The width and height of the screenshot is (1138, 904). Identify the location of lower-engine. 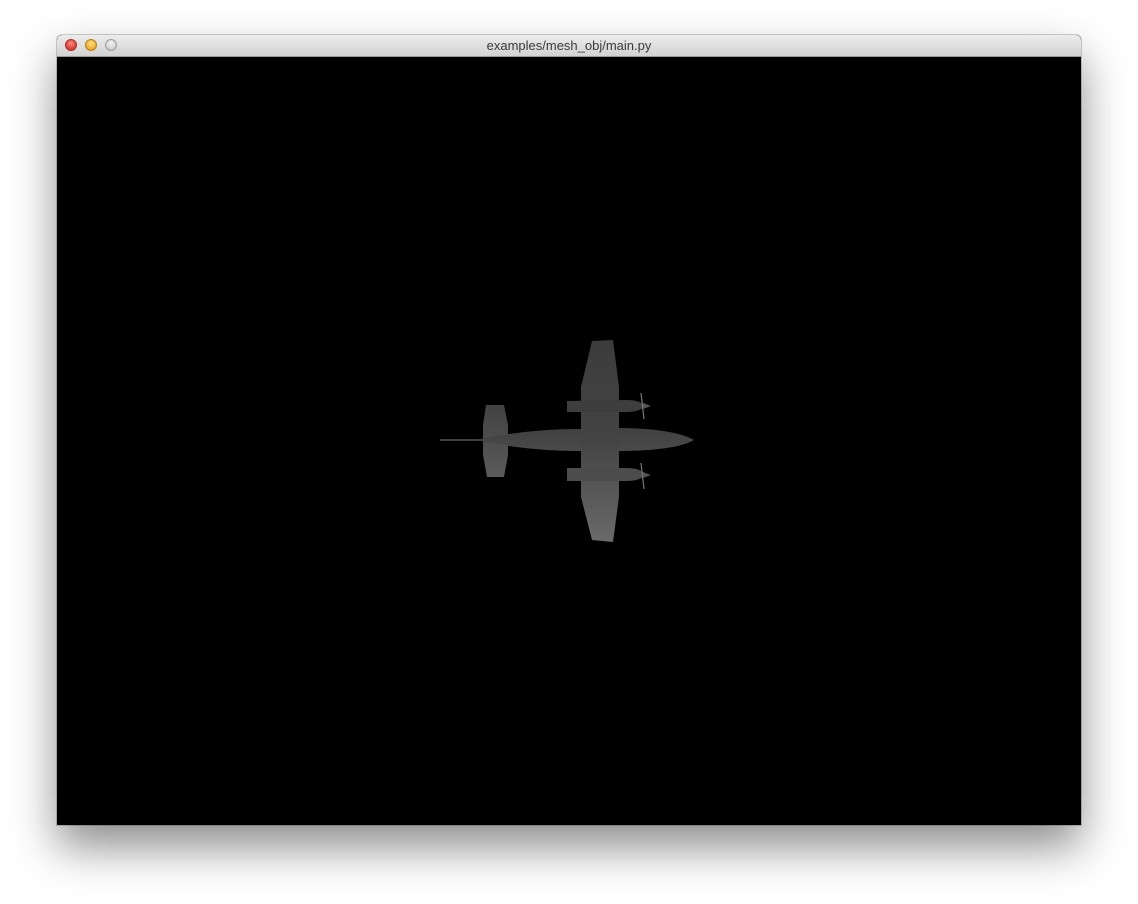
(606, 474).